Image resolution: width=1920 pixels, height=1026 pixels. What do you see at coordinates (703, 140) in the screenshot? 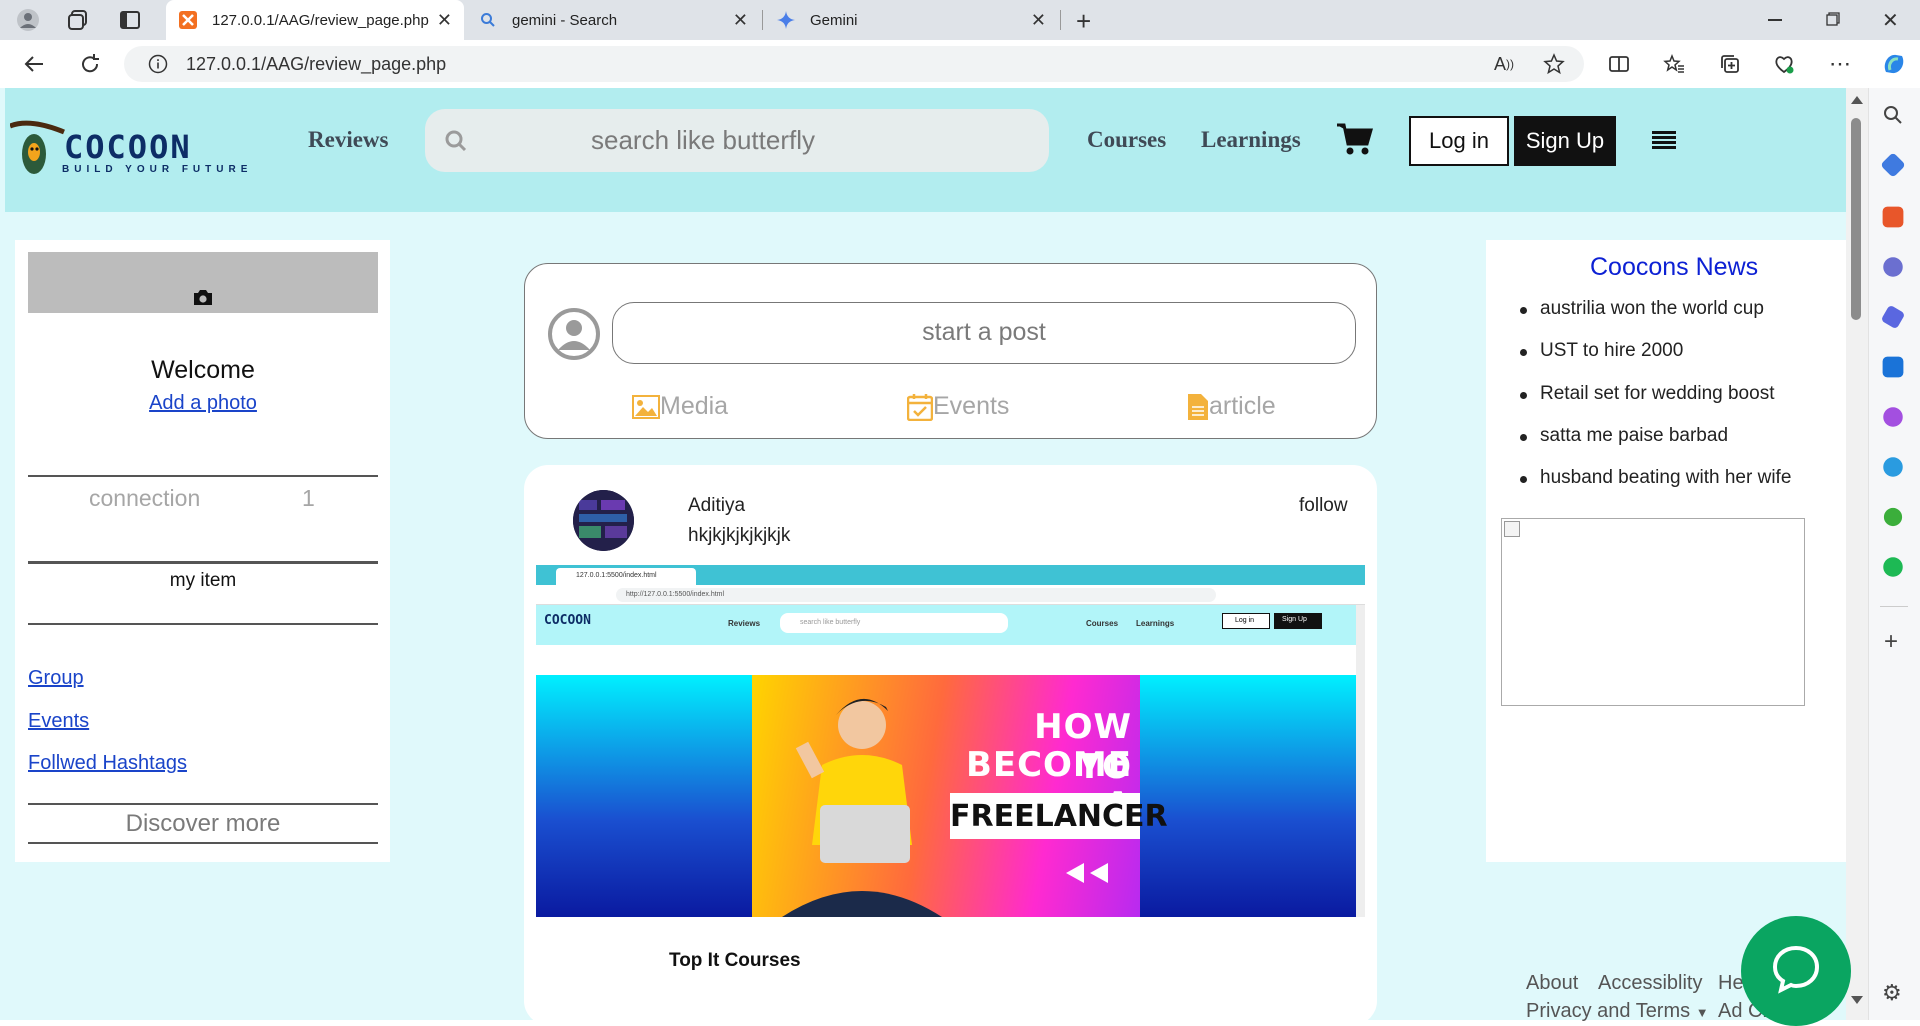
I see `search-placeholder: search like butterfly` at bounding box center [703, 140].